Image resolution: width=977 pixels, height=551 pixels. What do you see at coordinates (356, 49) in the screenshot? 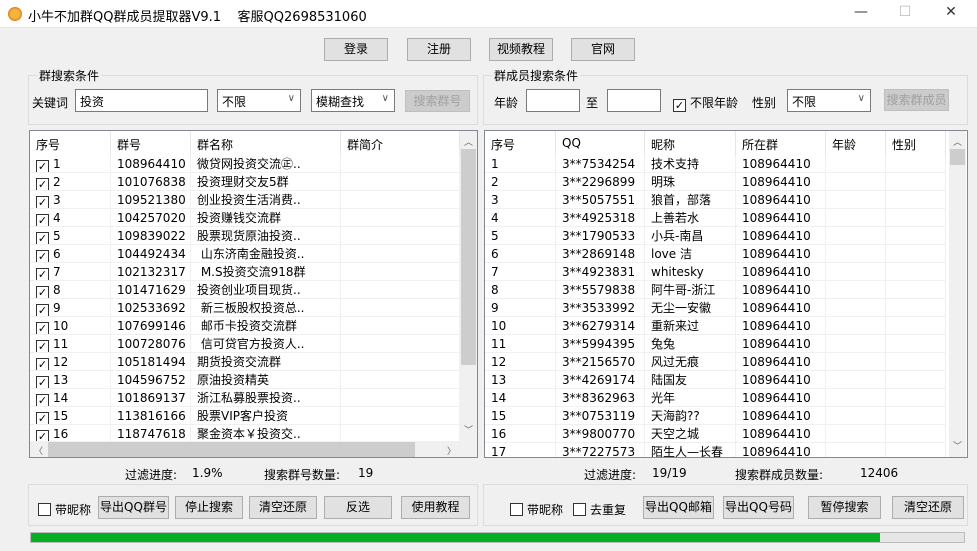
I see `login-button: 登录` at bounding box center [356, 49].